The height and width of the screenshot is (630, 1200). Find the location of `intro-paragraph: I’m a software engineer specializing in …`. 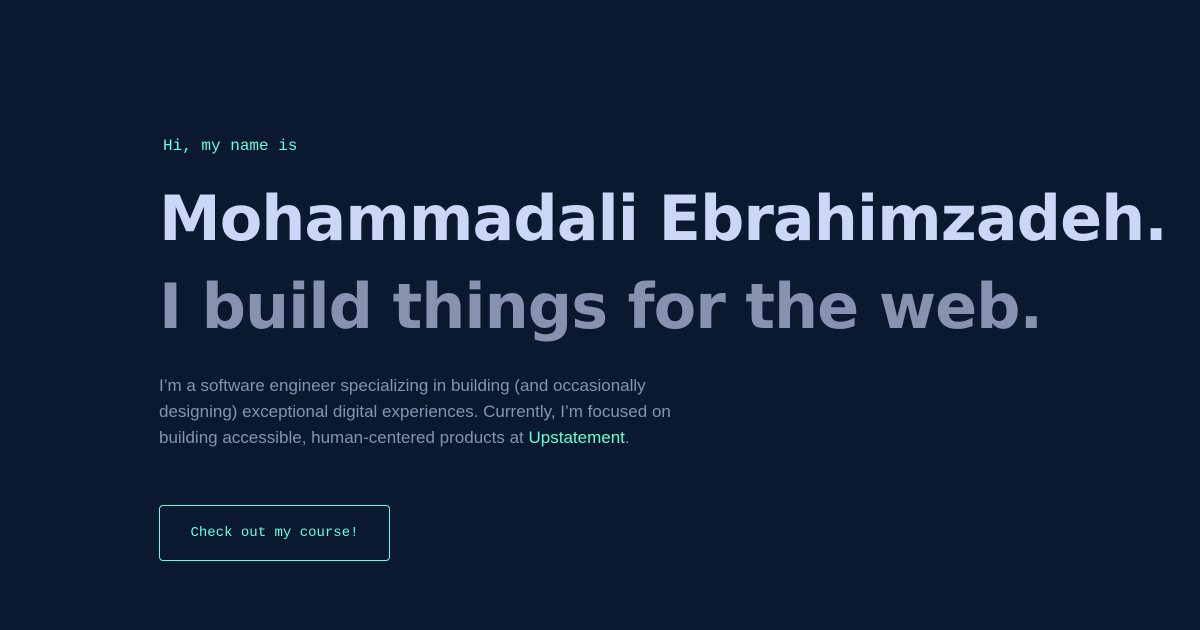

intro-paragraph: I’m a software engineer specializing in … is located at coordinates (429, 412).